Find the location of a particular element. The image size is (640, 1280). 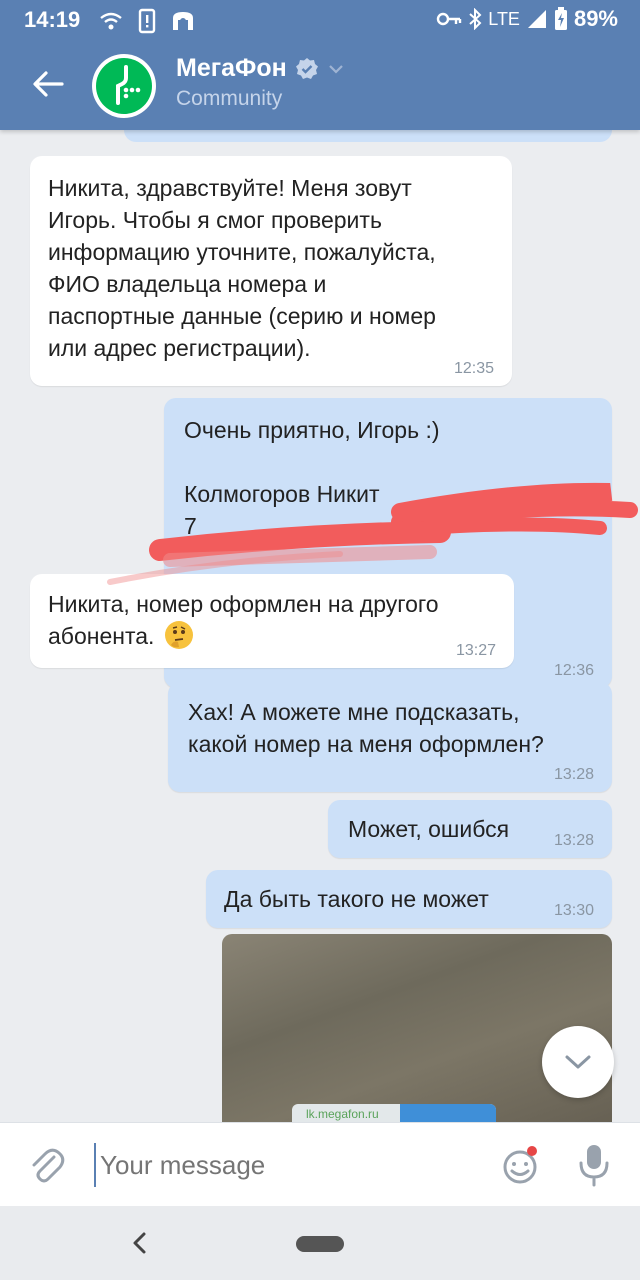

paperclip-icon is located at coordinates (46, 1165).